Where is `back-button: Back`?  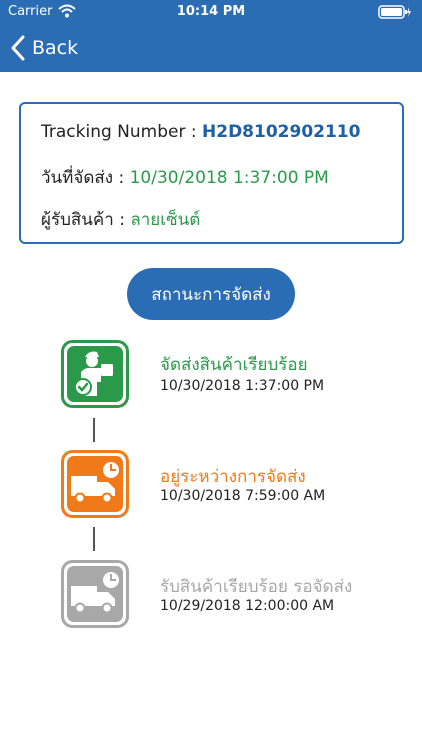
back-button: Back is located at coordinates (43, 48).